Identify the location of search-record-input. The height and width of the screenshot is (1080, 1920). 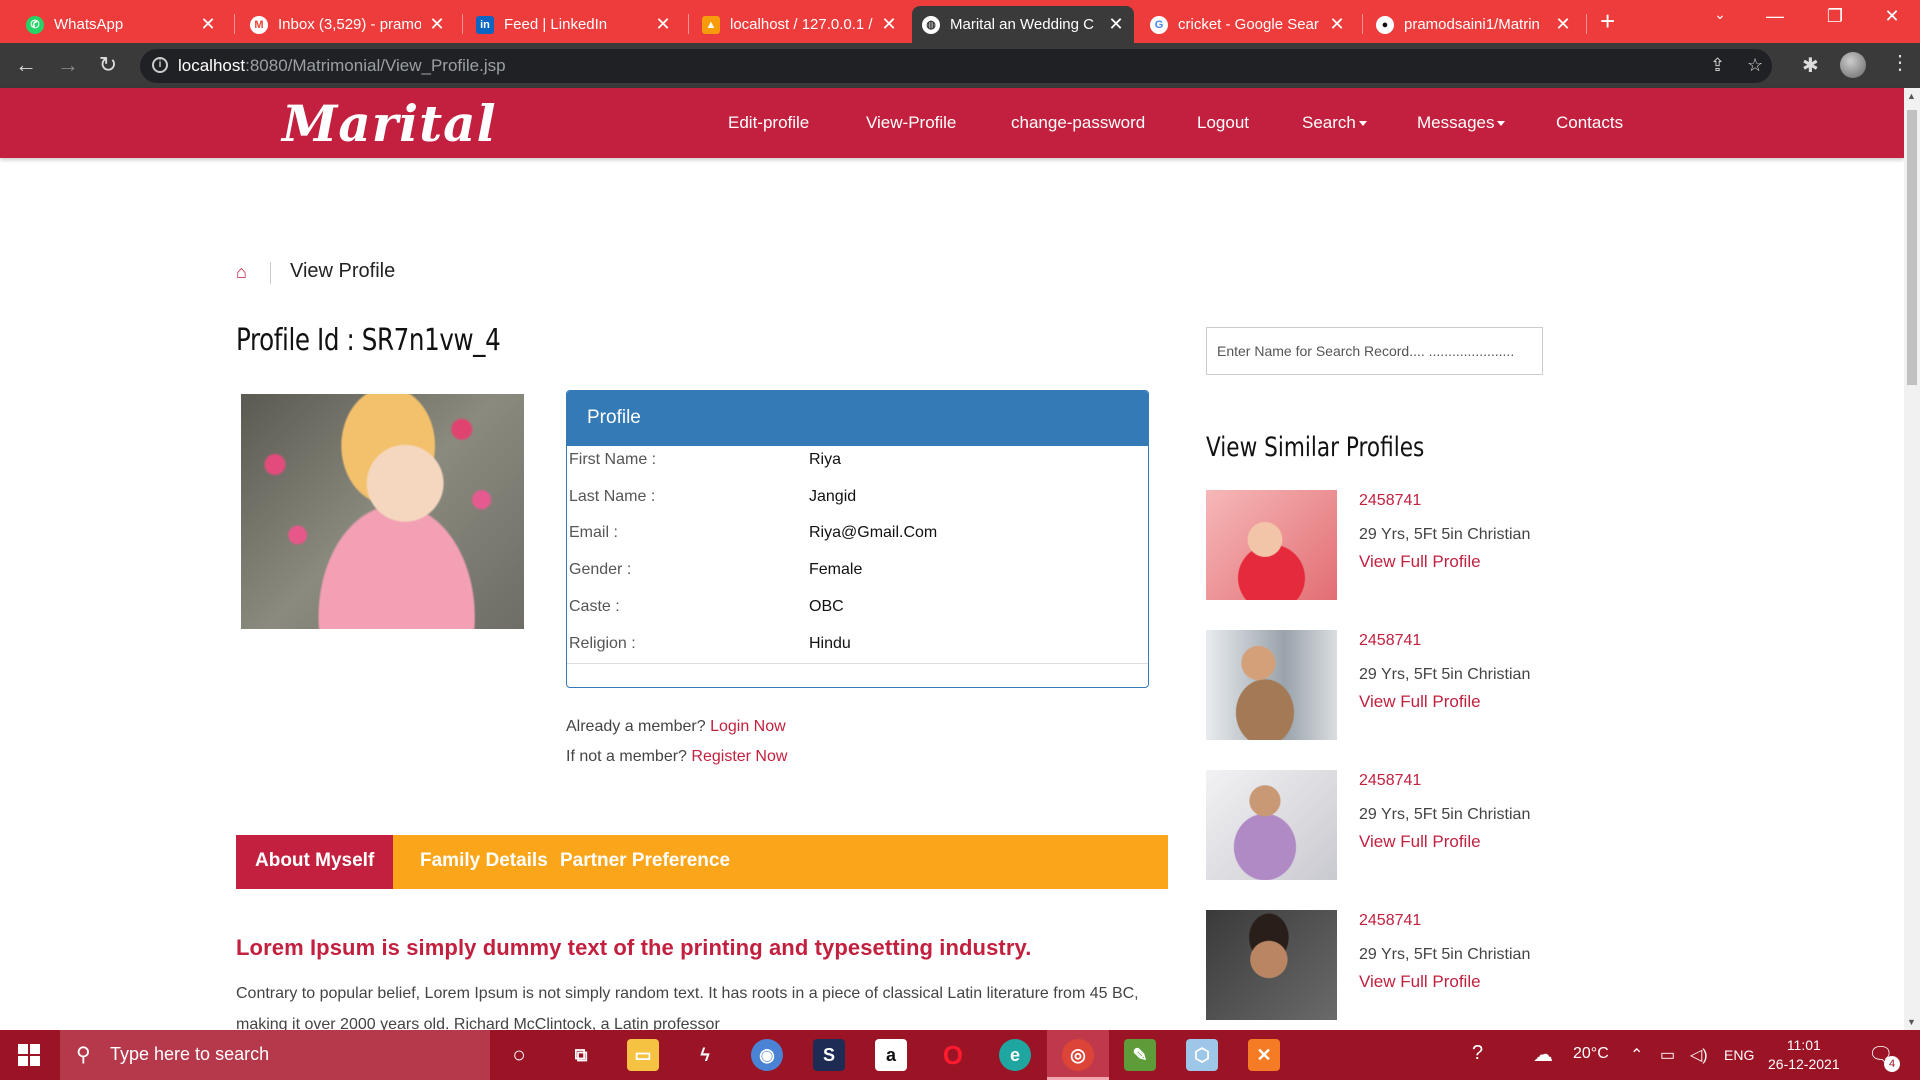
(1374, 351).